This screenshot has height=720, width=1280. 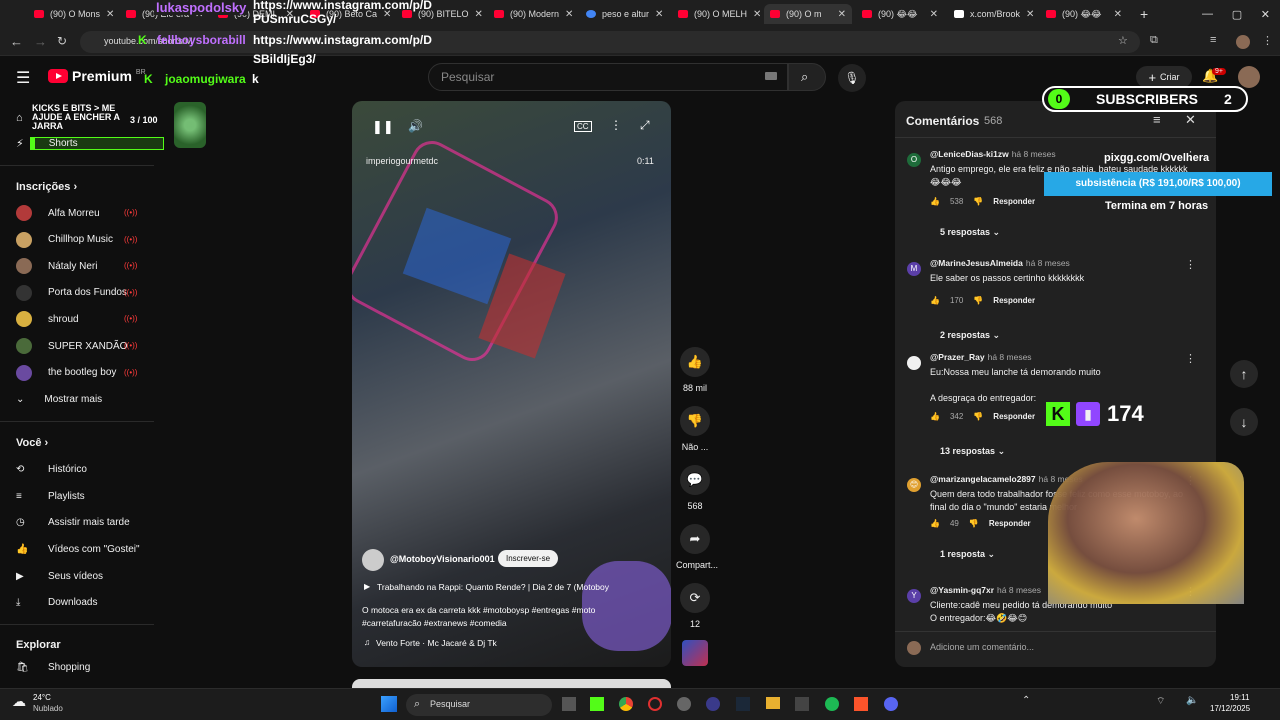 I want to click on hamburger-menu-icon: ☰, so click(x=23, y=78).